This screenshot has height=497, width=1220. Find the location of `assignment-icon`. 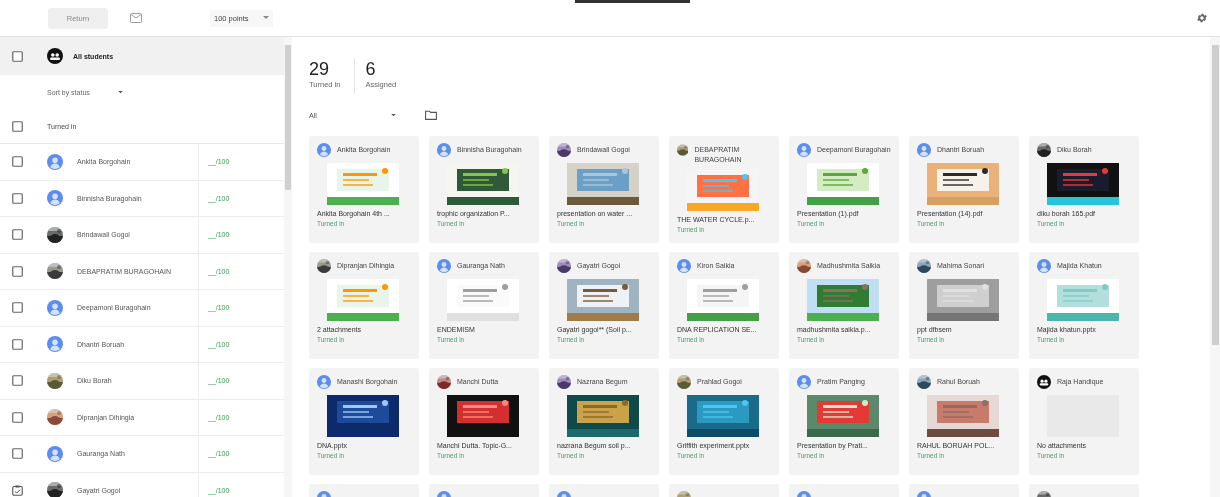

assignment-icon is located at coordinates (17, 490).